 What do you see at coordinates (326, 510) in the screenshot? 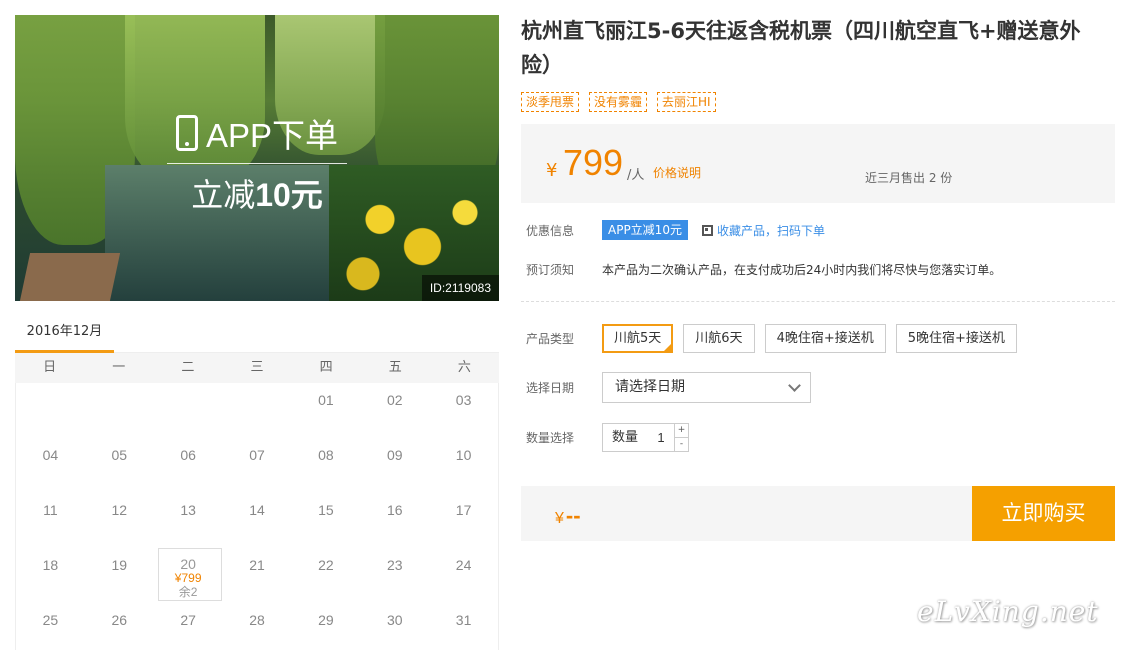
I see `calendar-day: 15` at bounding box center [326, 510].